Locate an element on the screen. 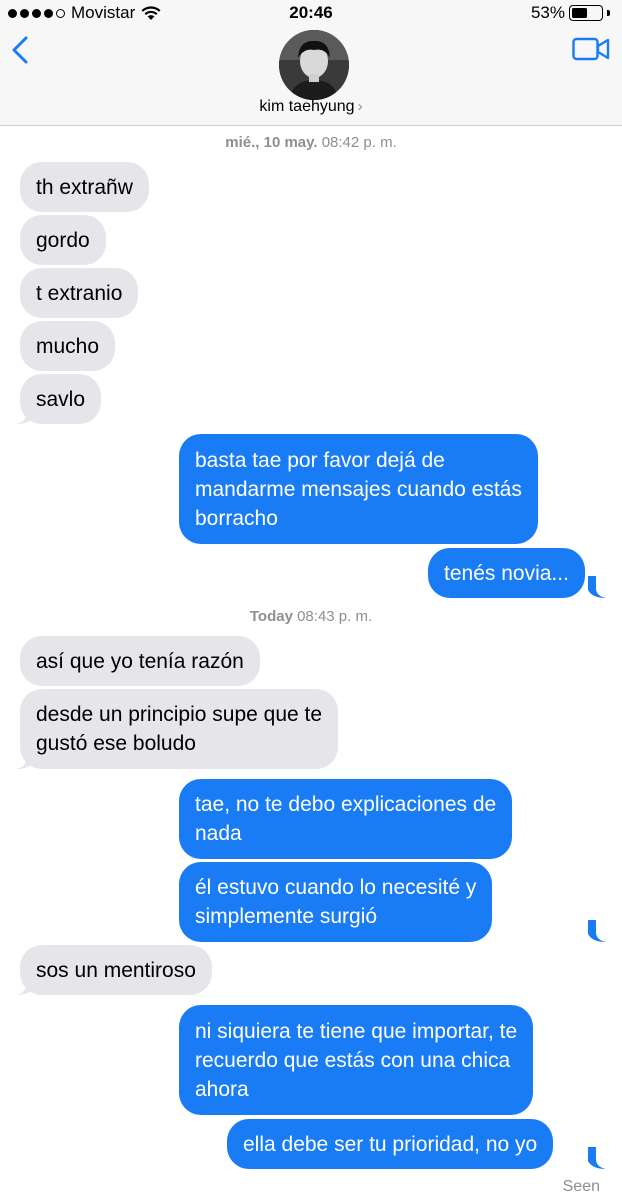 Image resolution: width=622 pixels, height=1200 pixels. message-line: sos un mentiroso is located at coordinates (116, 970).